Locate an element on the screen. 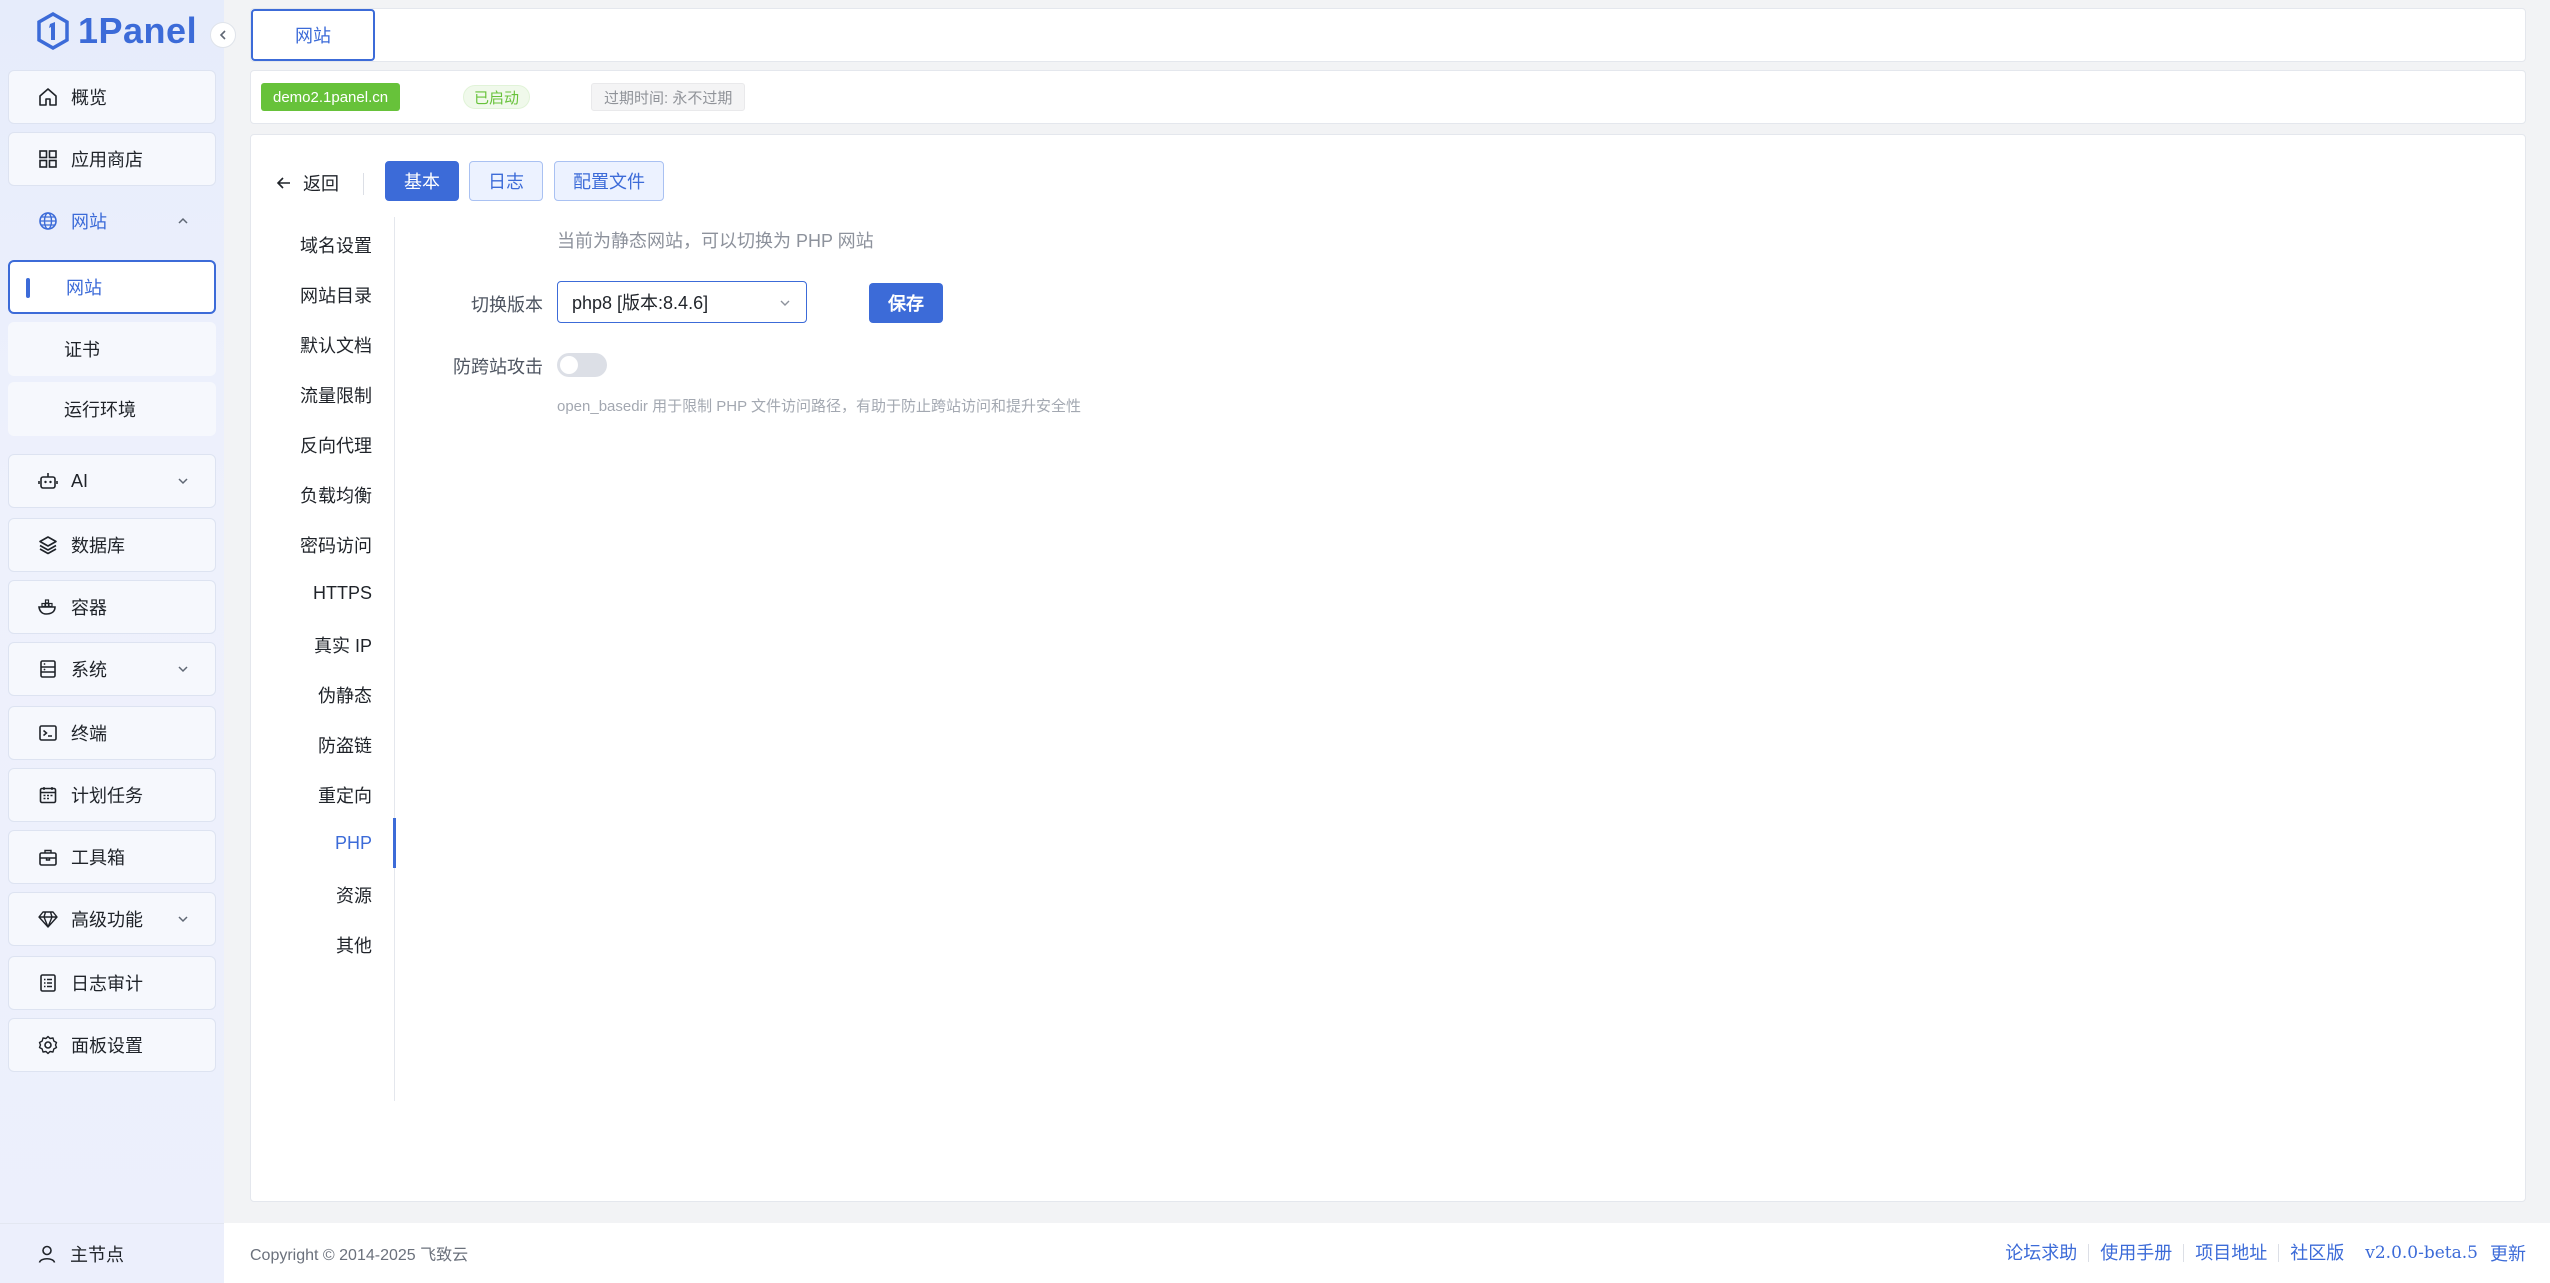 The height and width of the screenshot is (1283, 2550). sidebar-item-label: 数据库 is located at coordinates (98, 546).